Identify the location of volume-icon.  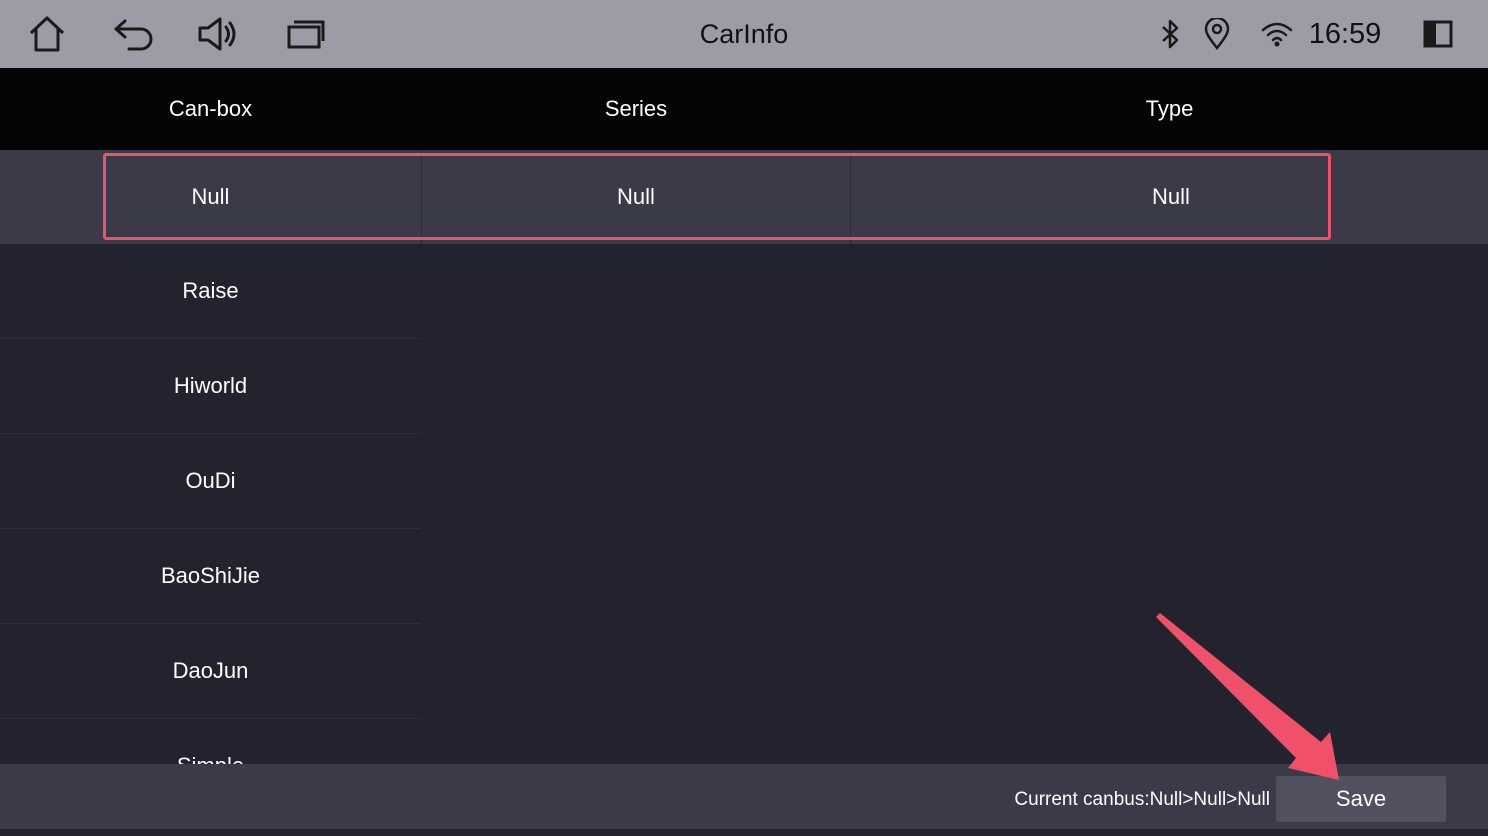
(219, 34).